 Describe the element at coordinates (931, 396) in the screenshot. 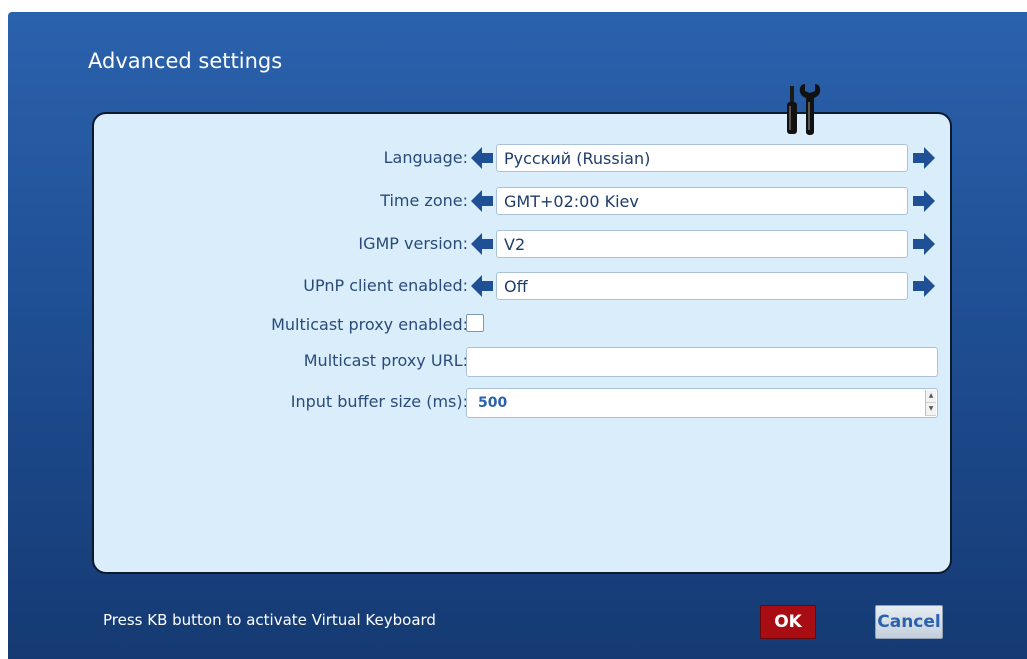

I see `spinner-up-icon: ▲` at that location.